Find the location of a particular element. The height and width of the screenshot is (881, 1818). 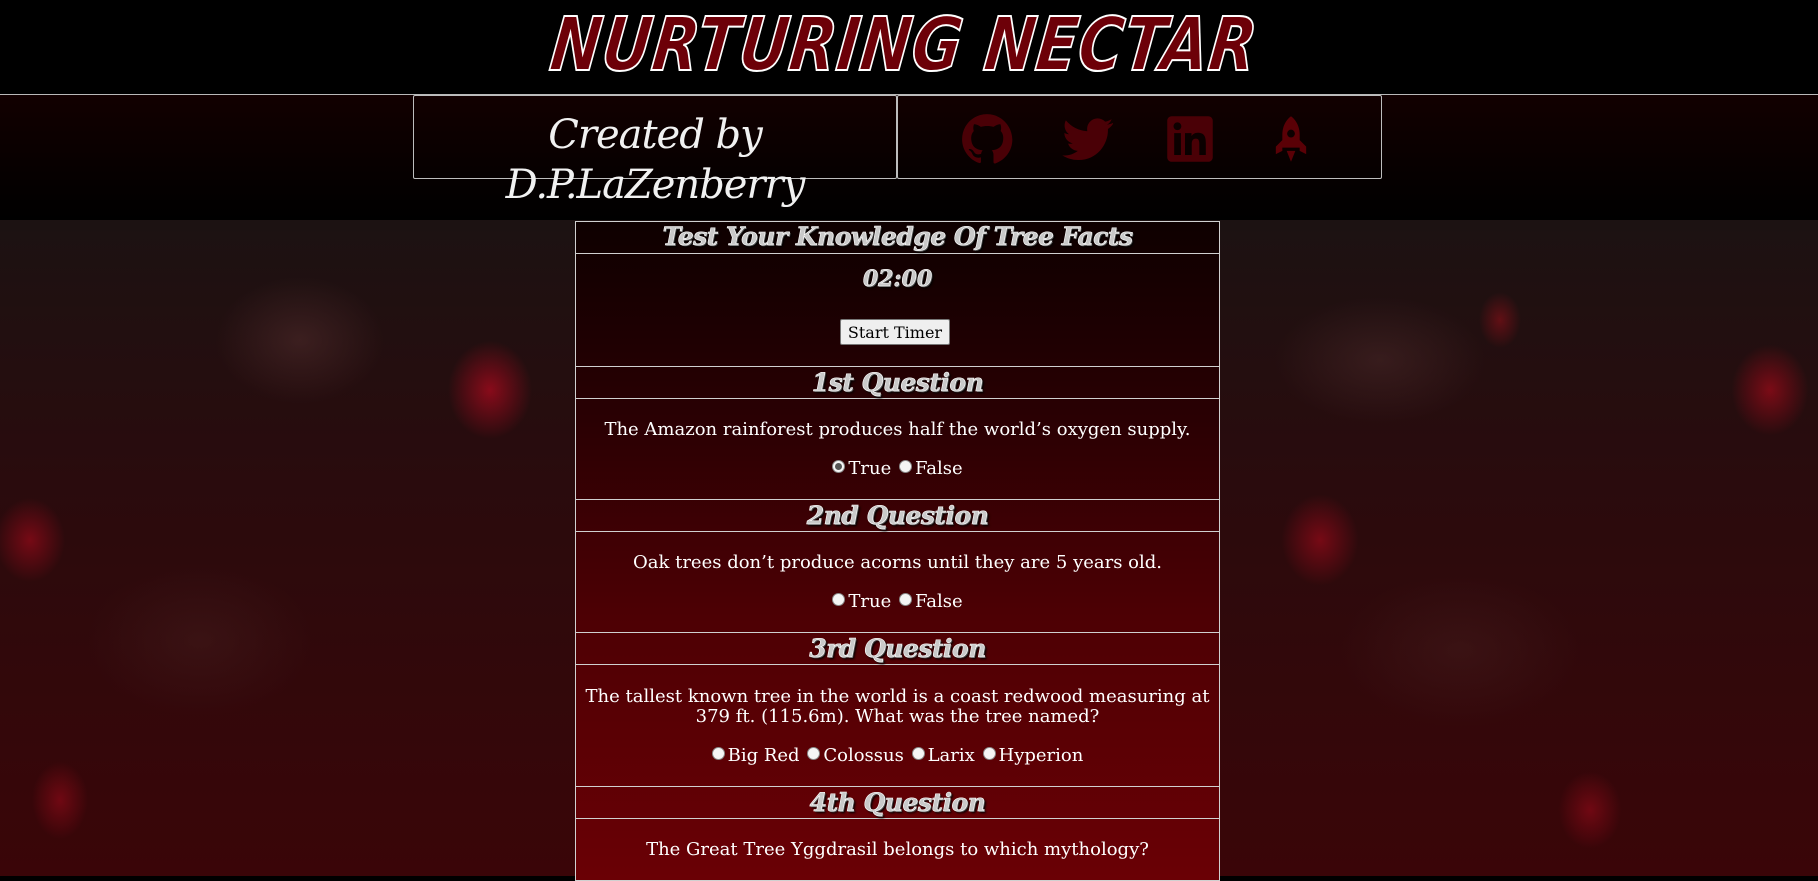

site-header: NURTURING NECTAR is located at coordinates (909, 47).